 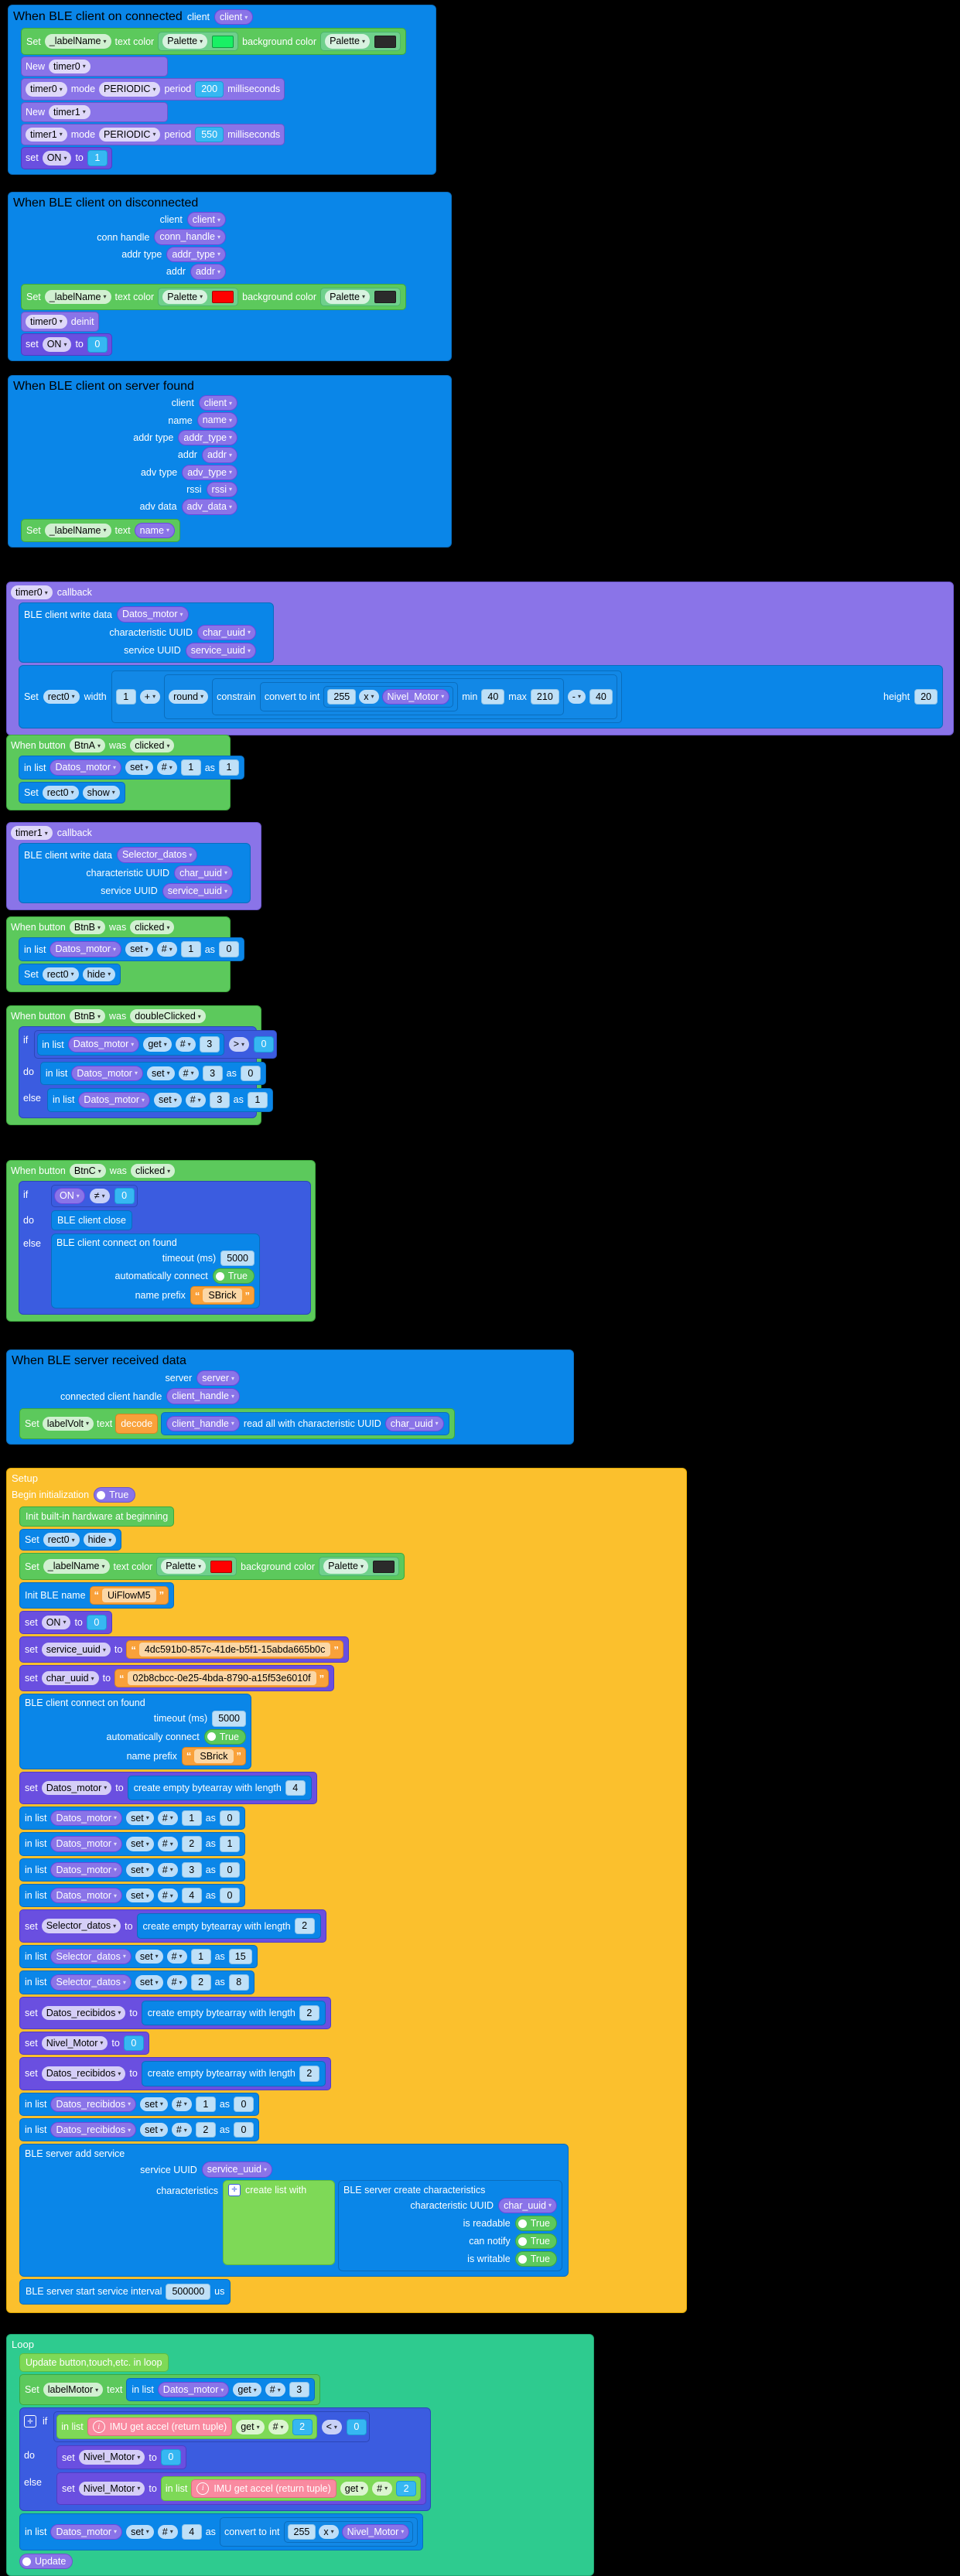 I want to click on assigned-value: 1, so click(x=257, y=1100).